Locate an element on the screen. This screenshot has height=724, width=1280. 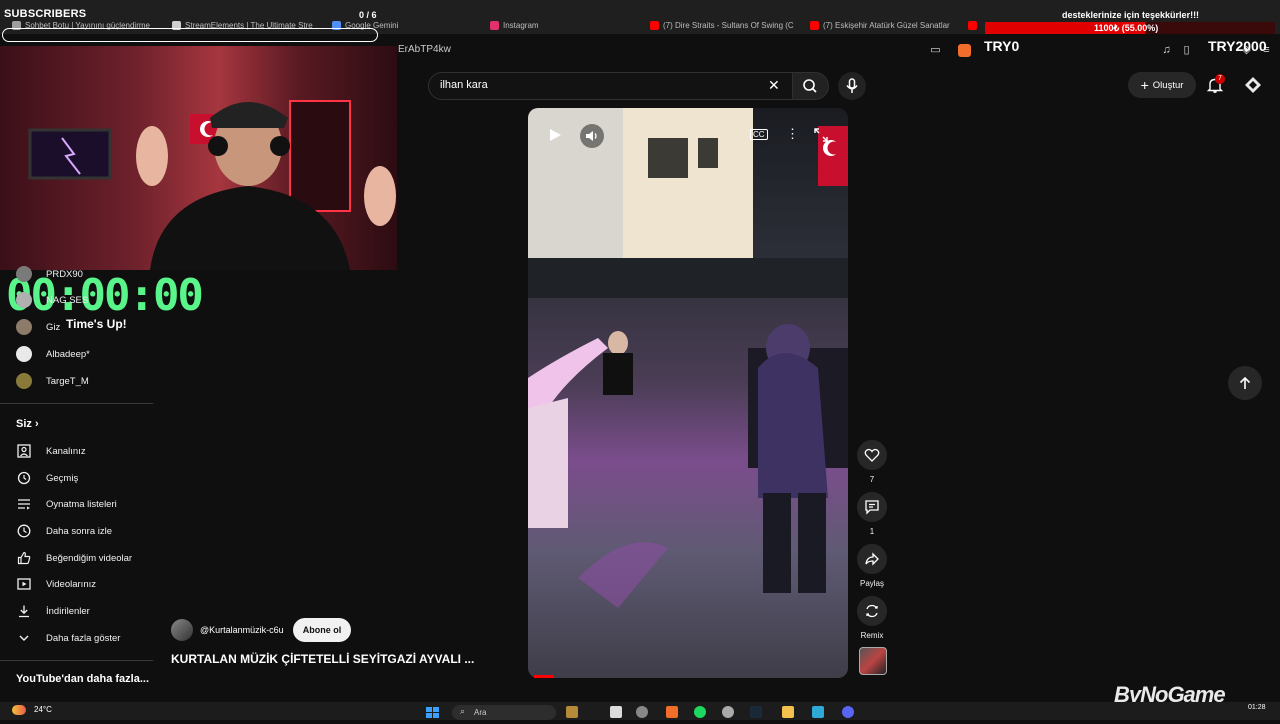
taskbar-search is located at coordinates (504, 712).